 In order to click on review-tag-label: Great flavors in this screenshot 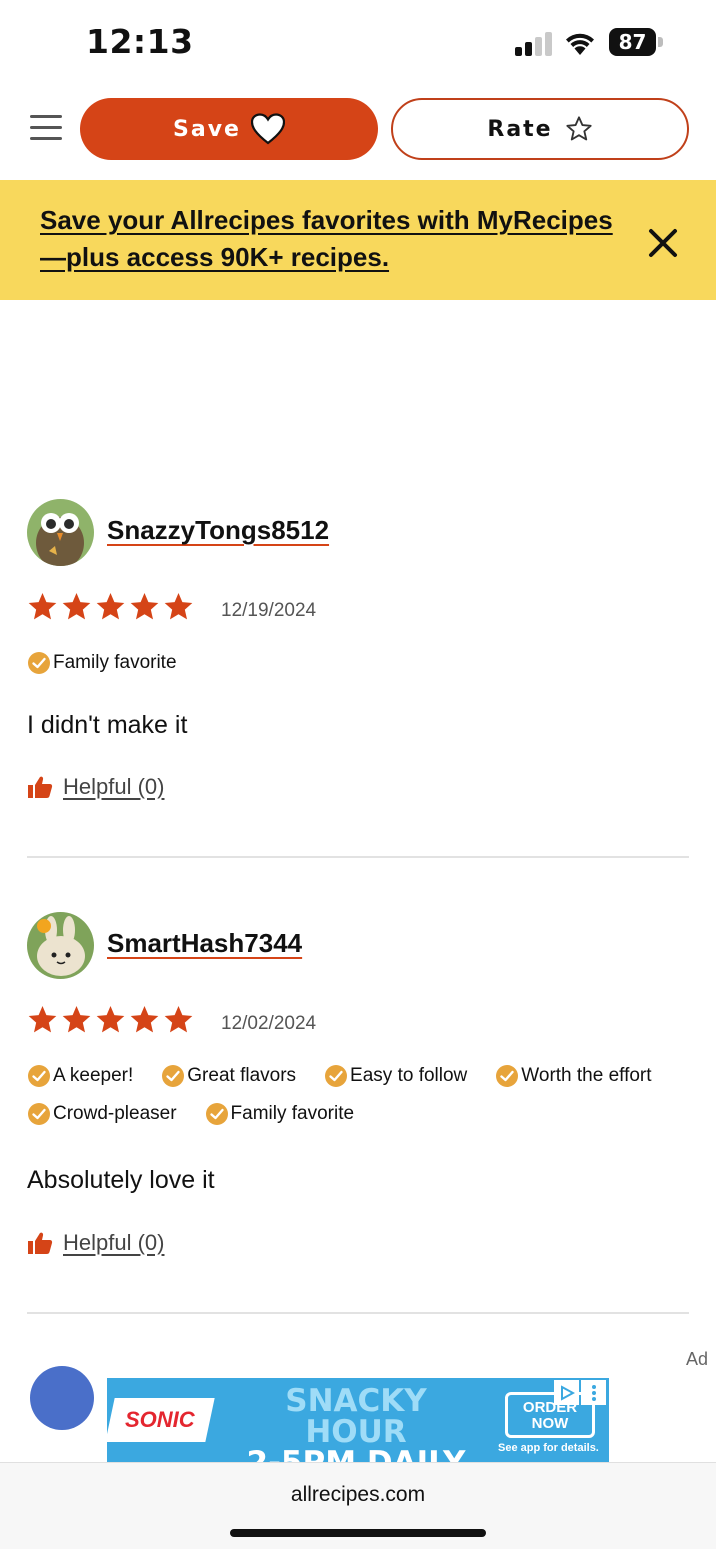, I will do `click(242, 1075)`.